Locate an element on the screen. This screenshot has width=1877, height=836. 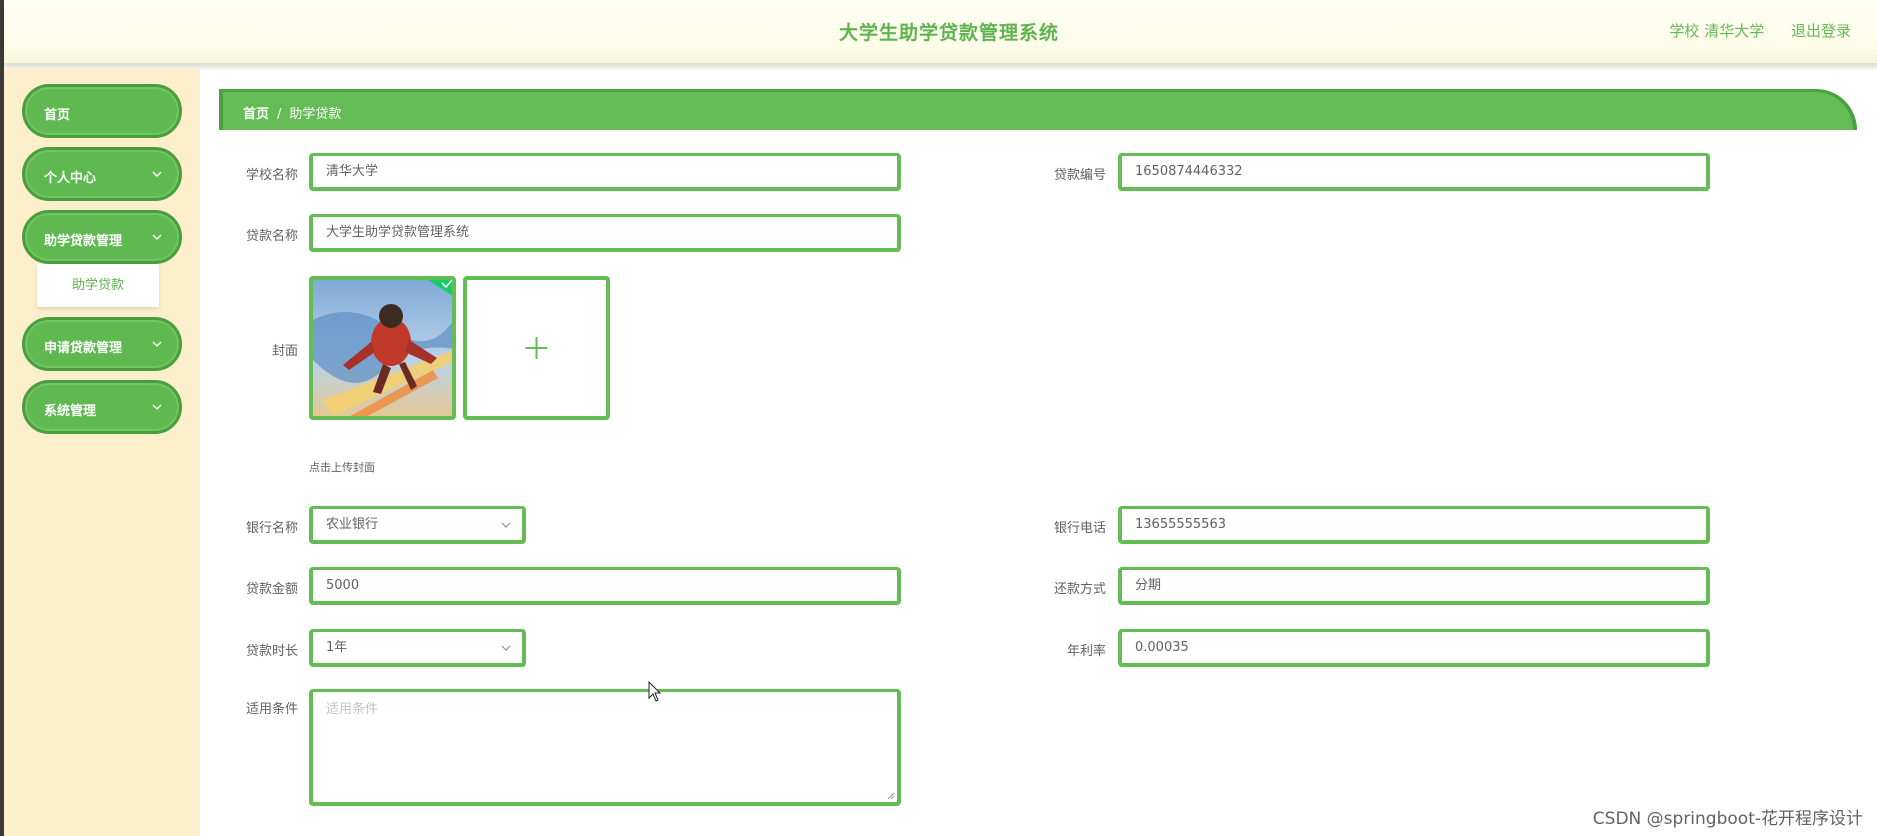
bank-name-label: 银行名称 is located at coordinates (271, 528).